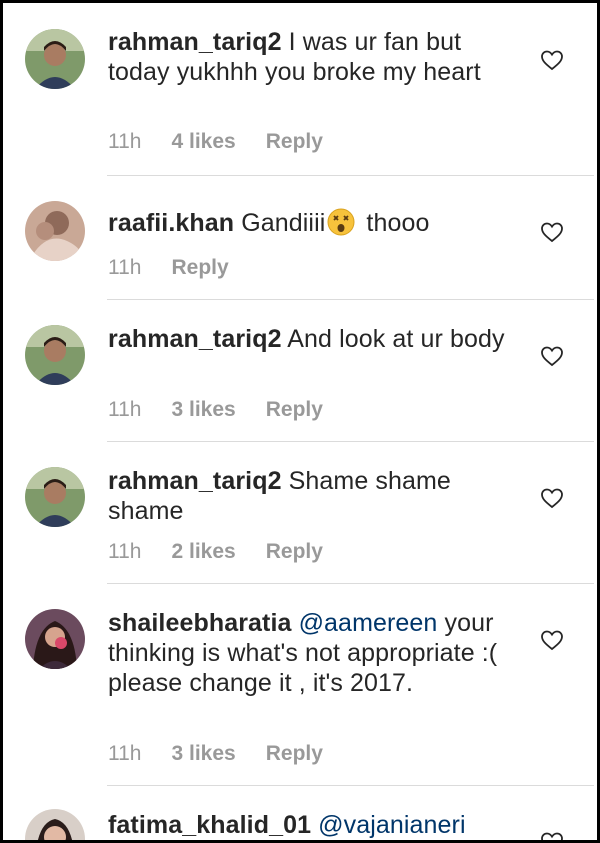  Describe the element at coordinates (209, 825) in the screenshot. I see `comment-username: fatima_khalid_01` at that location.